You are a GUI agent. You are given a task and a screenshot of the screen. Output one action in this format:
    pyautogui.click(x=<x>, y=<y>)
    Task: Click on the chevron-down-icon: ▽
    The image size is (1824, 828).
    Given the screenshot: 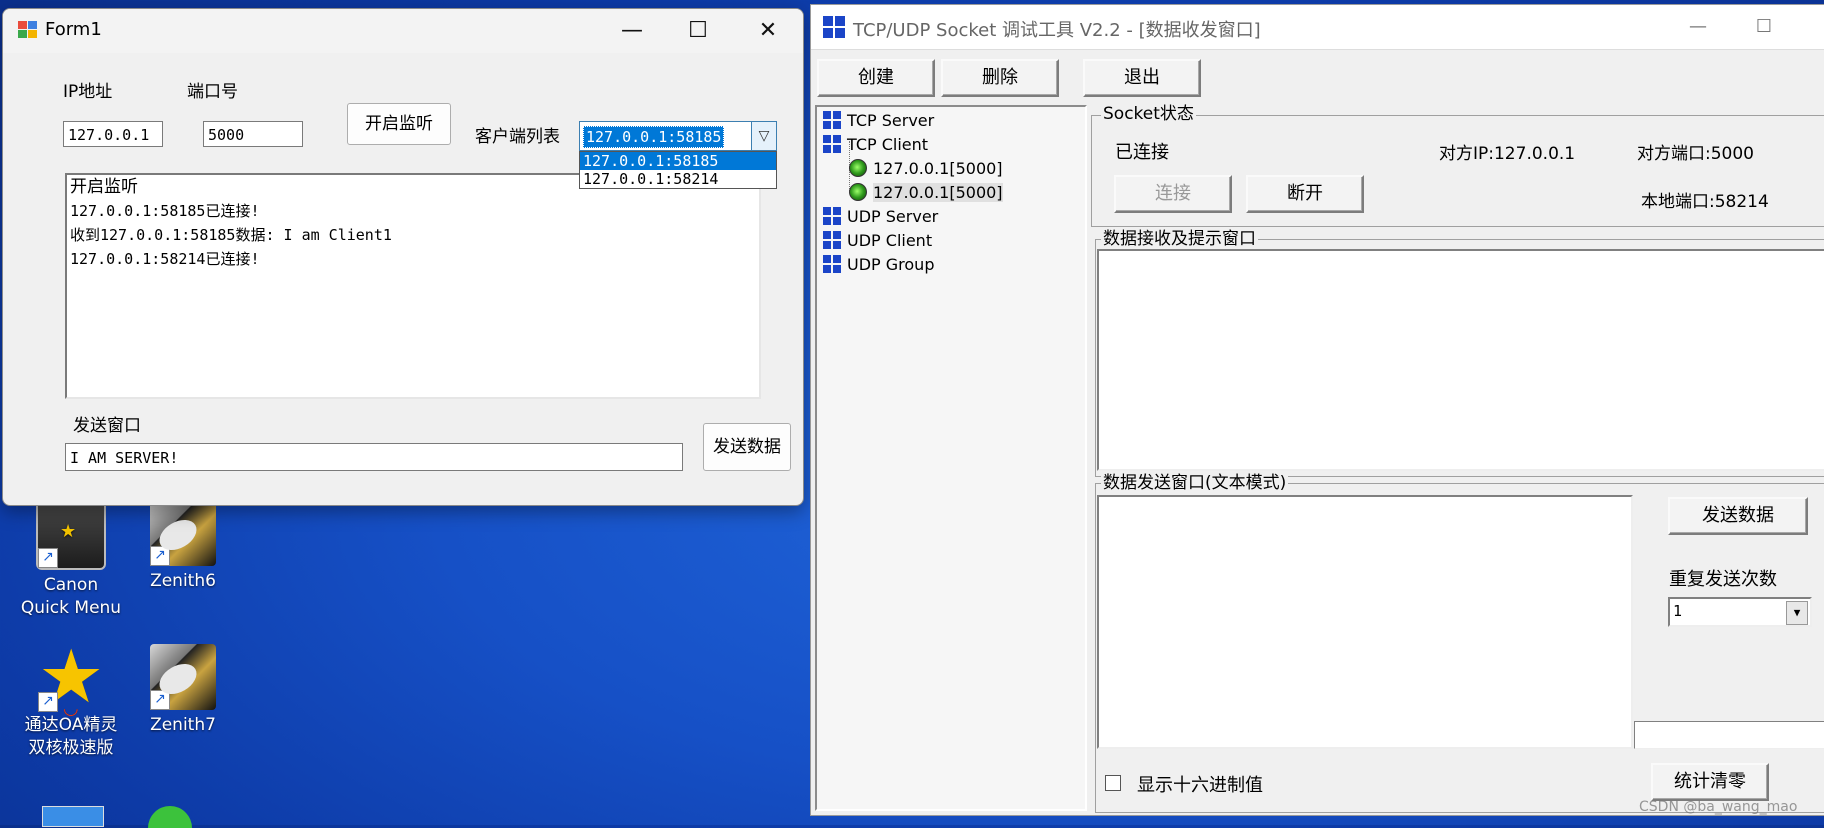 What is the action you would take?
    pyautogui.click(x=763, y=136)
    